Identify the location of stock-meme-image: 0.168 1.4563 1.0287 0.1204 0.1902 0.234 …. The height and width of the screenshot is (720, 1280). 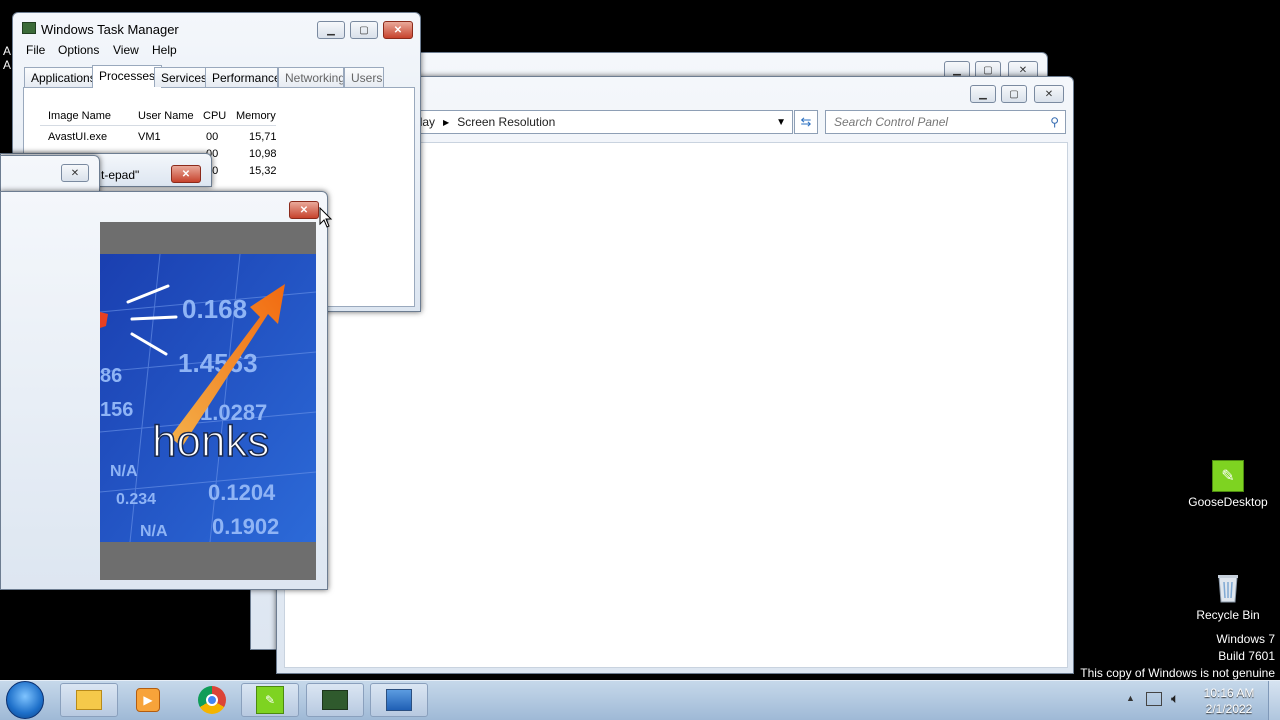
(208, 398).